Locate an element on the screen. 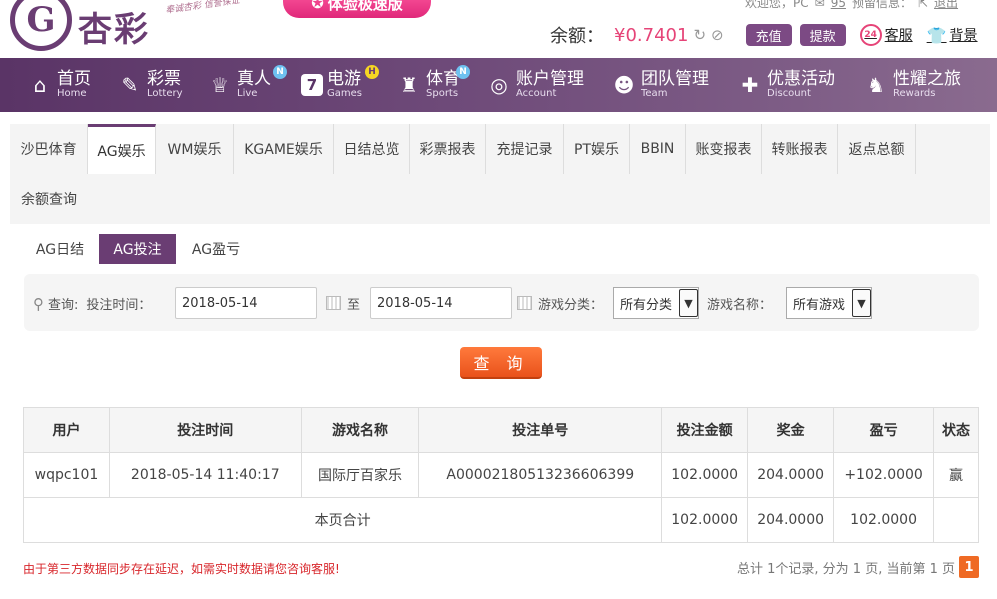  nav-title: 优惠活动 is located at coordinates (801, 79).